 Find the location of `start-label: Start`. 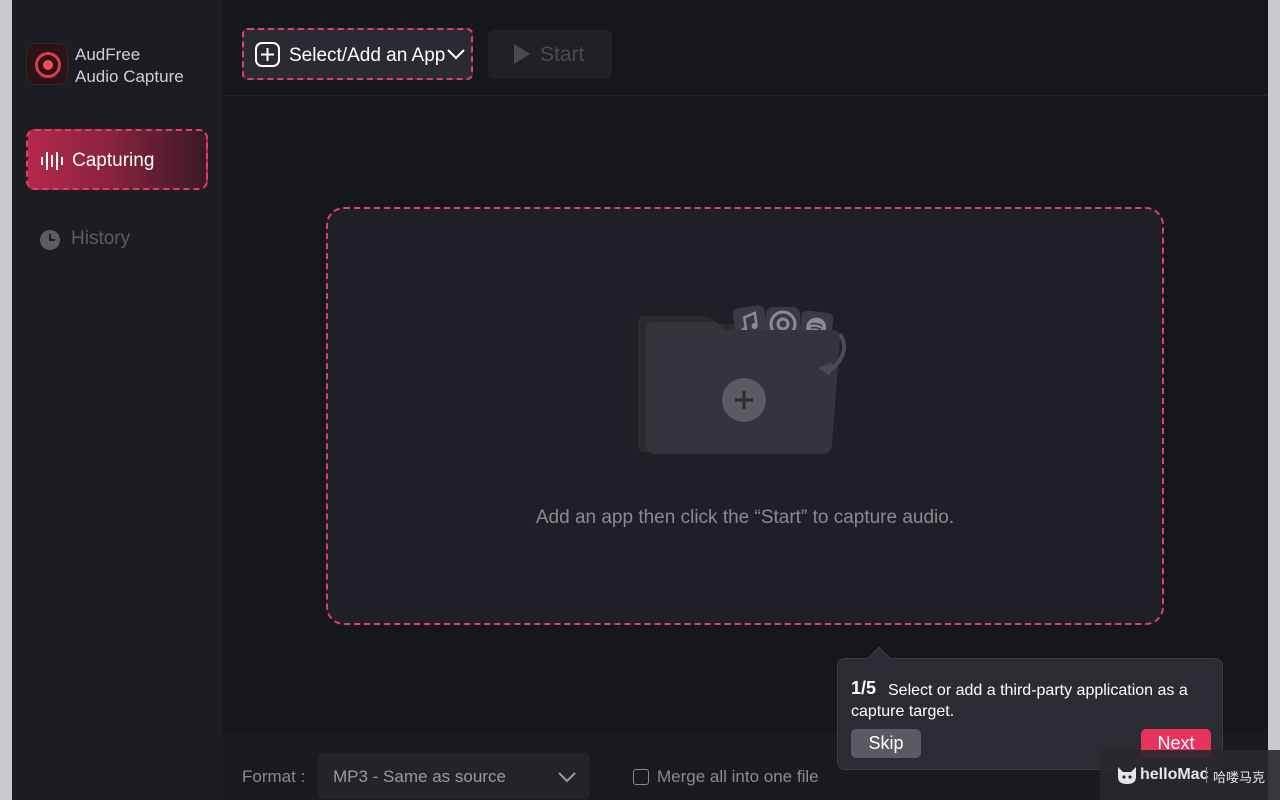

start-label: Start is located at coordinates (562, 54).